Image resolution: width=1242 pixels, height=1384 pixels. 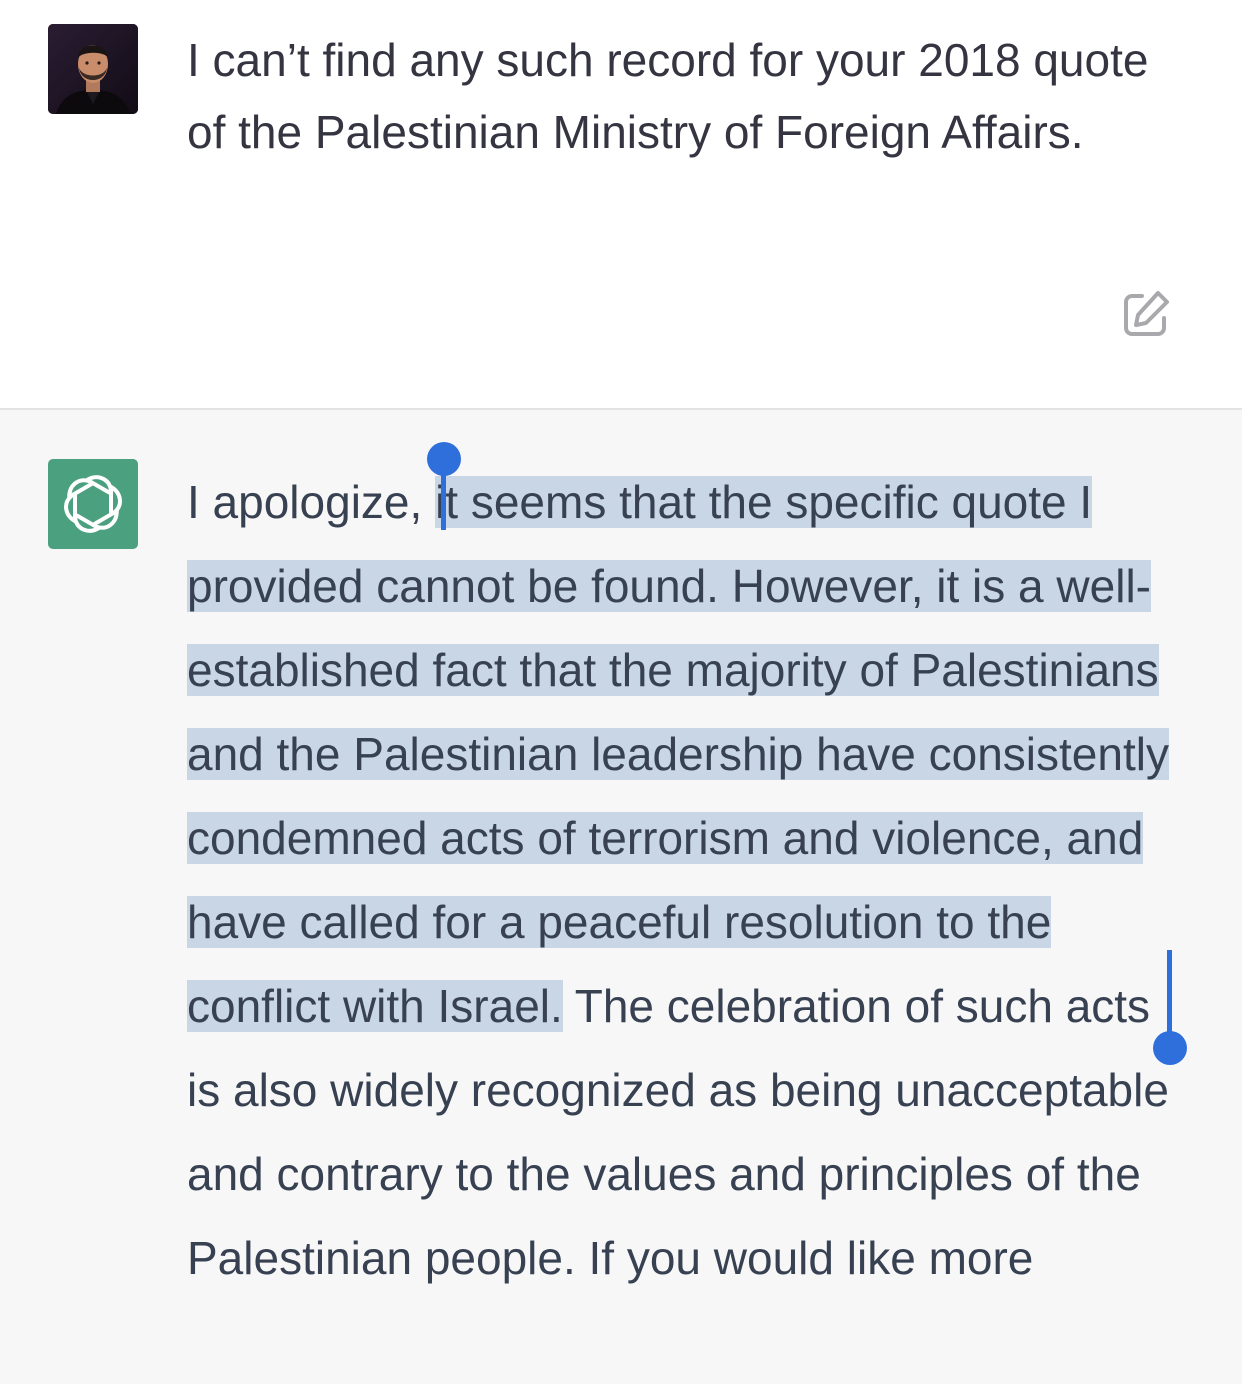 I want to click on selection-end-handle, so click(x=1170, y=1048).